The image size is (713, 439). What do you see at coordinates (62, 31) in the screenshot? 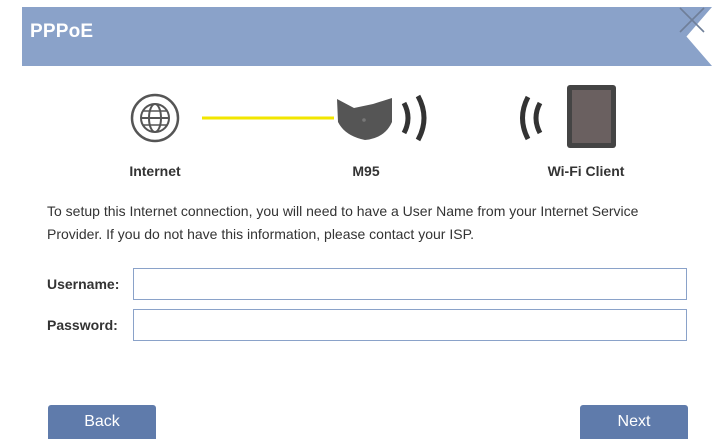
I see `page-title: PPPoE` at bounding box center [62, 31].